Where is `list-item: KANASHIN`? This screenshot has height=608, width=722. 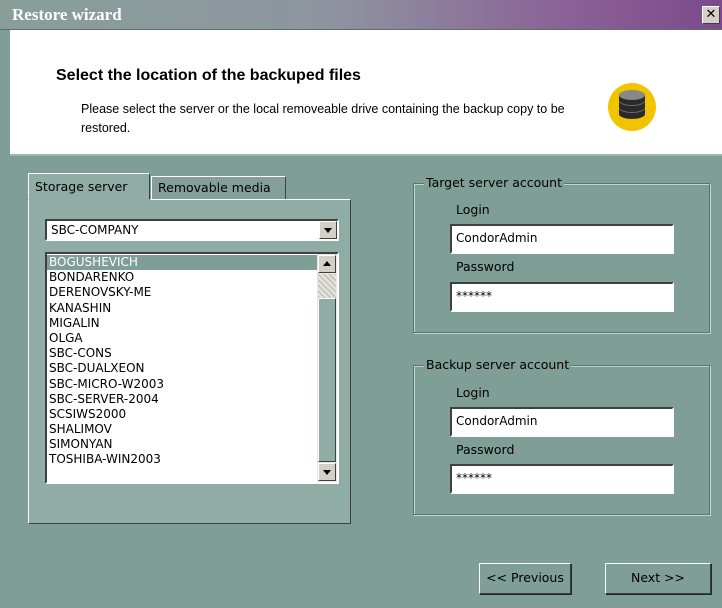
list-item: KANASHIN is located at coordinates (182, 308).